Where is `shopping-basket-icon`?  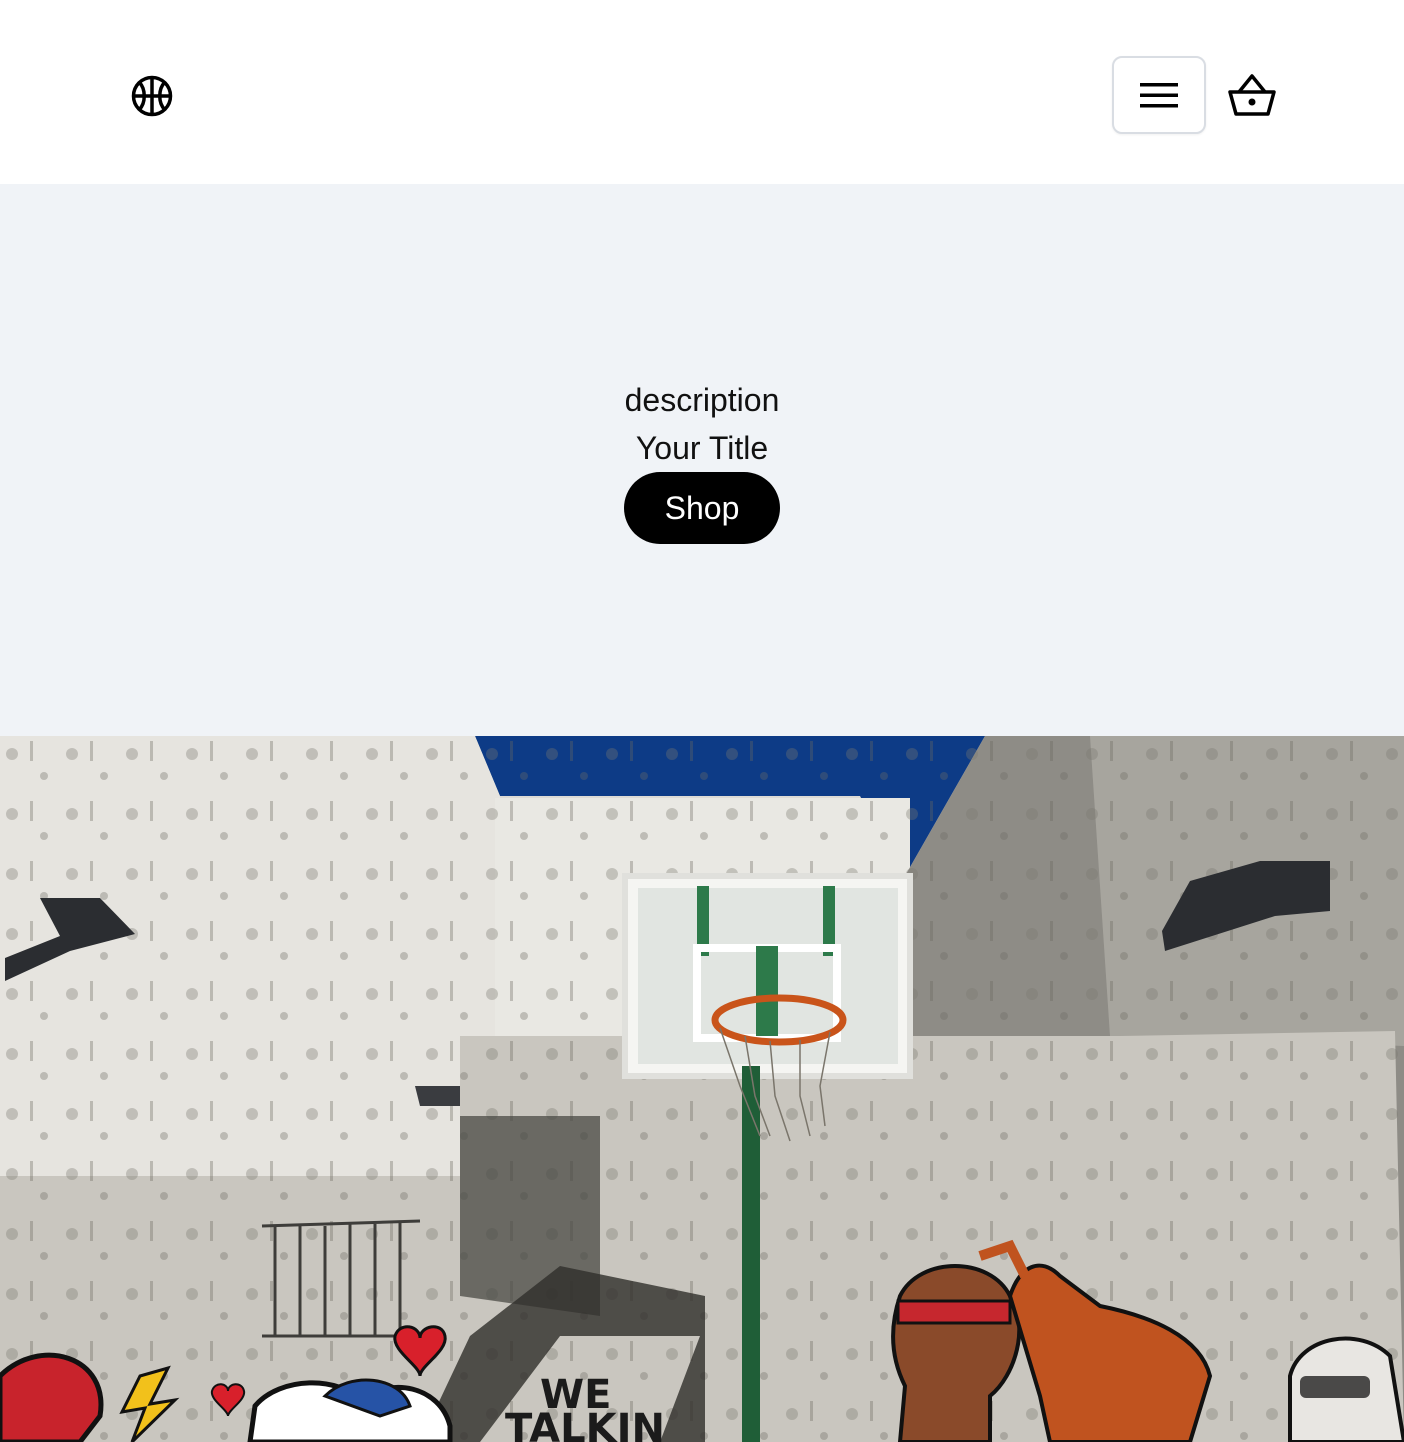
shopping-basket-icon is located at coordinates (1252, 95).